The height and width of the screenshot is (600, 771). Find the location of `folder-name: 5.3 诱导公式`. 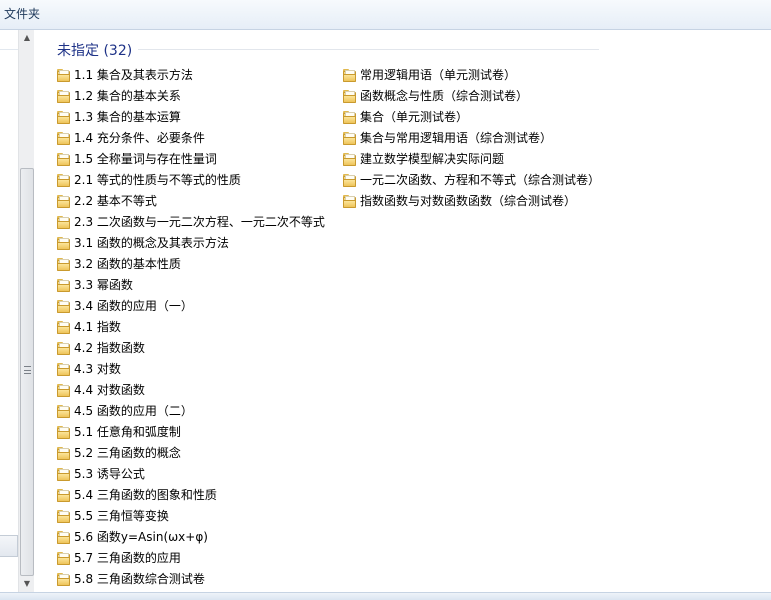

folder-name: 5.3 诱导公式 is located at coordinates (109, 473).